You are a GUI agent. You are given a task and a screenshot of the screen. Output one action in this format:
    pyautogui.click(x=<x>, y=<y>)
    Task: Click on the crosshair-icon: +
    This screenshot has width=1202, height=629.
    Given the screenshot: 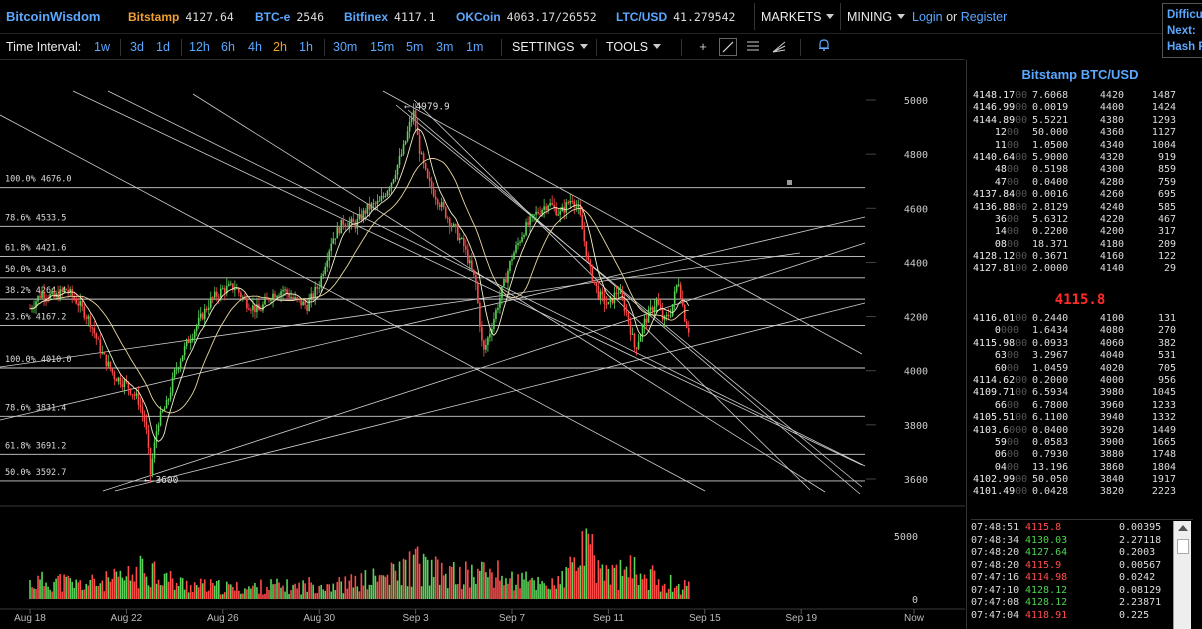 What is the action you would take?
    pyautogui.click(x=703, y=47)
    